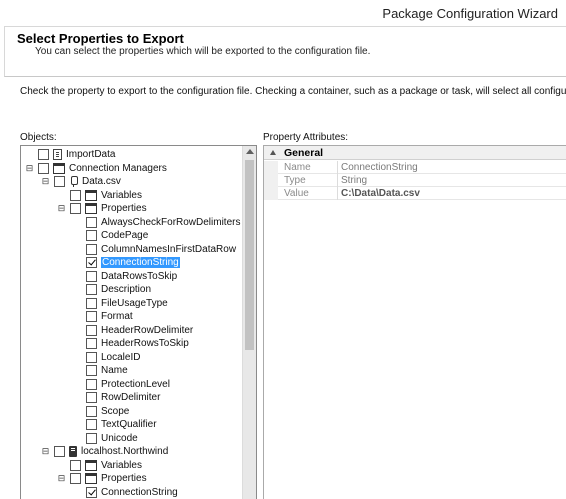 Image resolution: width=566 pixels, height=499 pixels. I want to click on tree-item-label: Scope, so click(115, 411).